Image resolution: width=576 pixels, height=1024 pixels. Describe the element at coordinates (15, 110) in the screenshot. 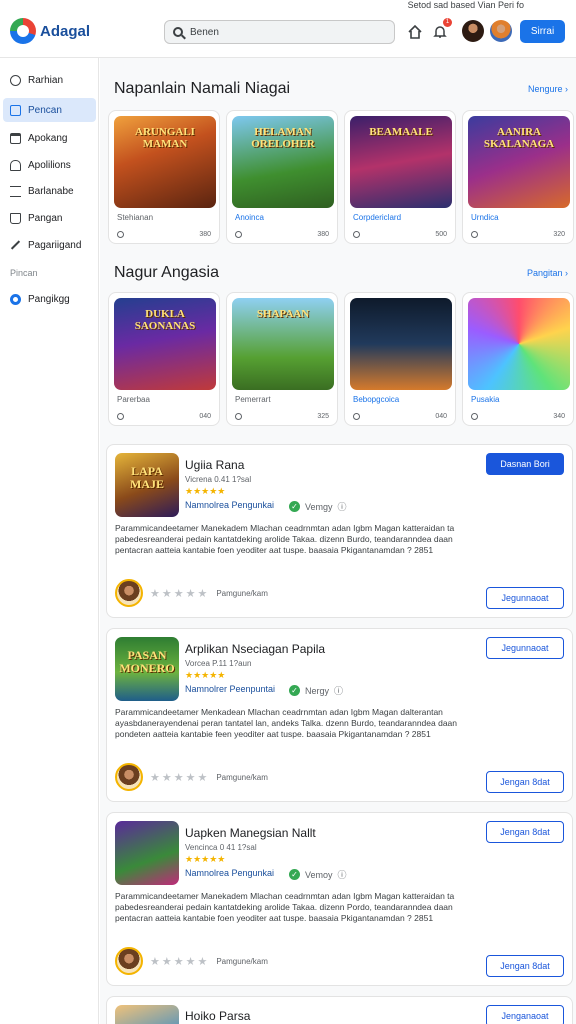

I see `document-icon` at that location.